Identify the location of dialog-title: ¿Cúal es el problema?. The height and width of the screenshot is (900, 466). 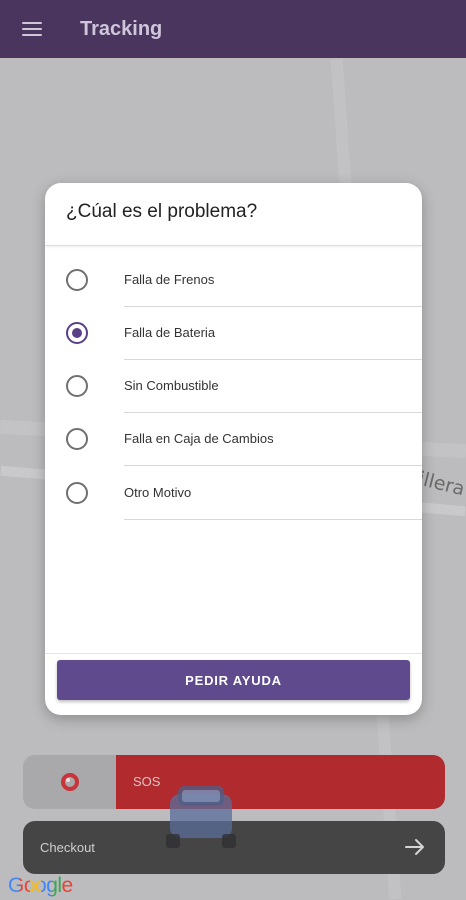
(162, 211).